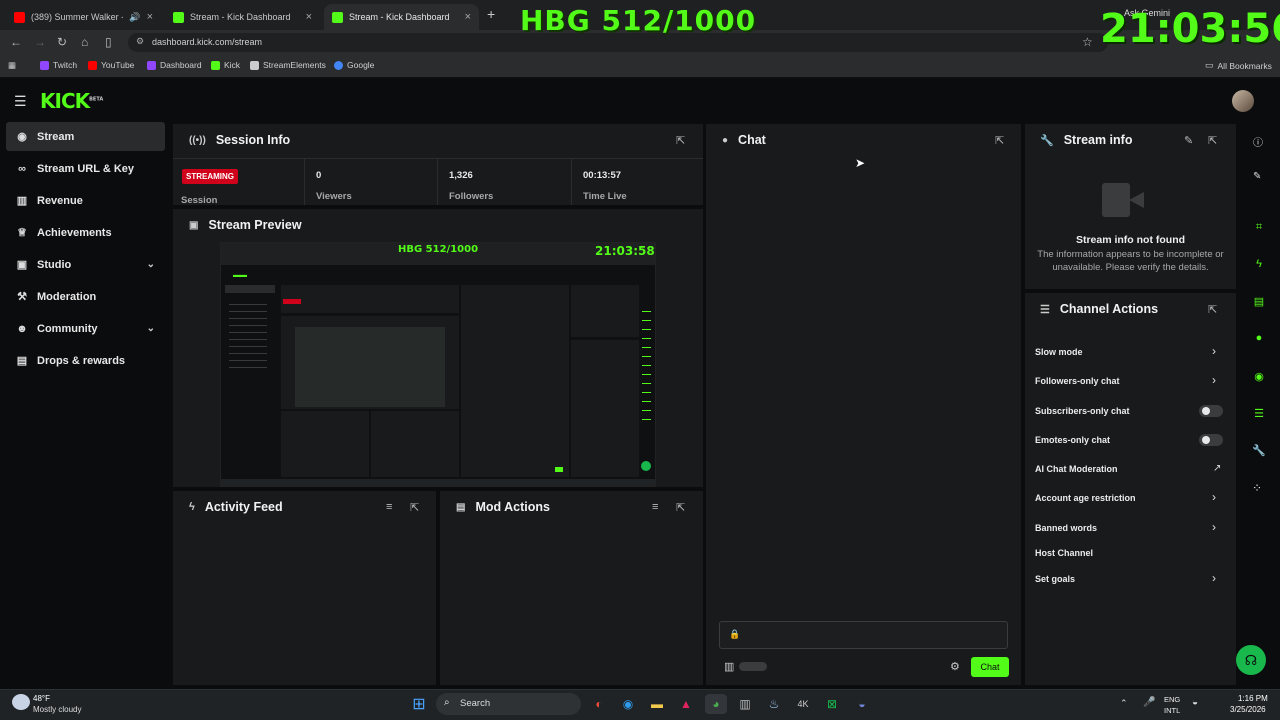  Describe the element at coordinates (862, 704) in the screenshot. I see `discord-icon: ◒` at that location.